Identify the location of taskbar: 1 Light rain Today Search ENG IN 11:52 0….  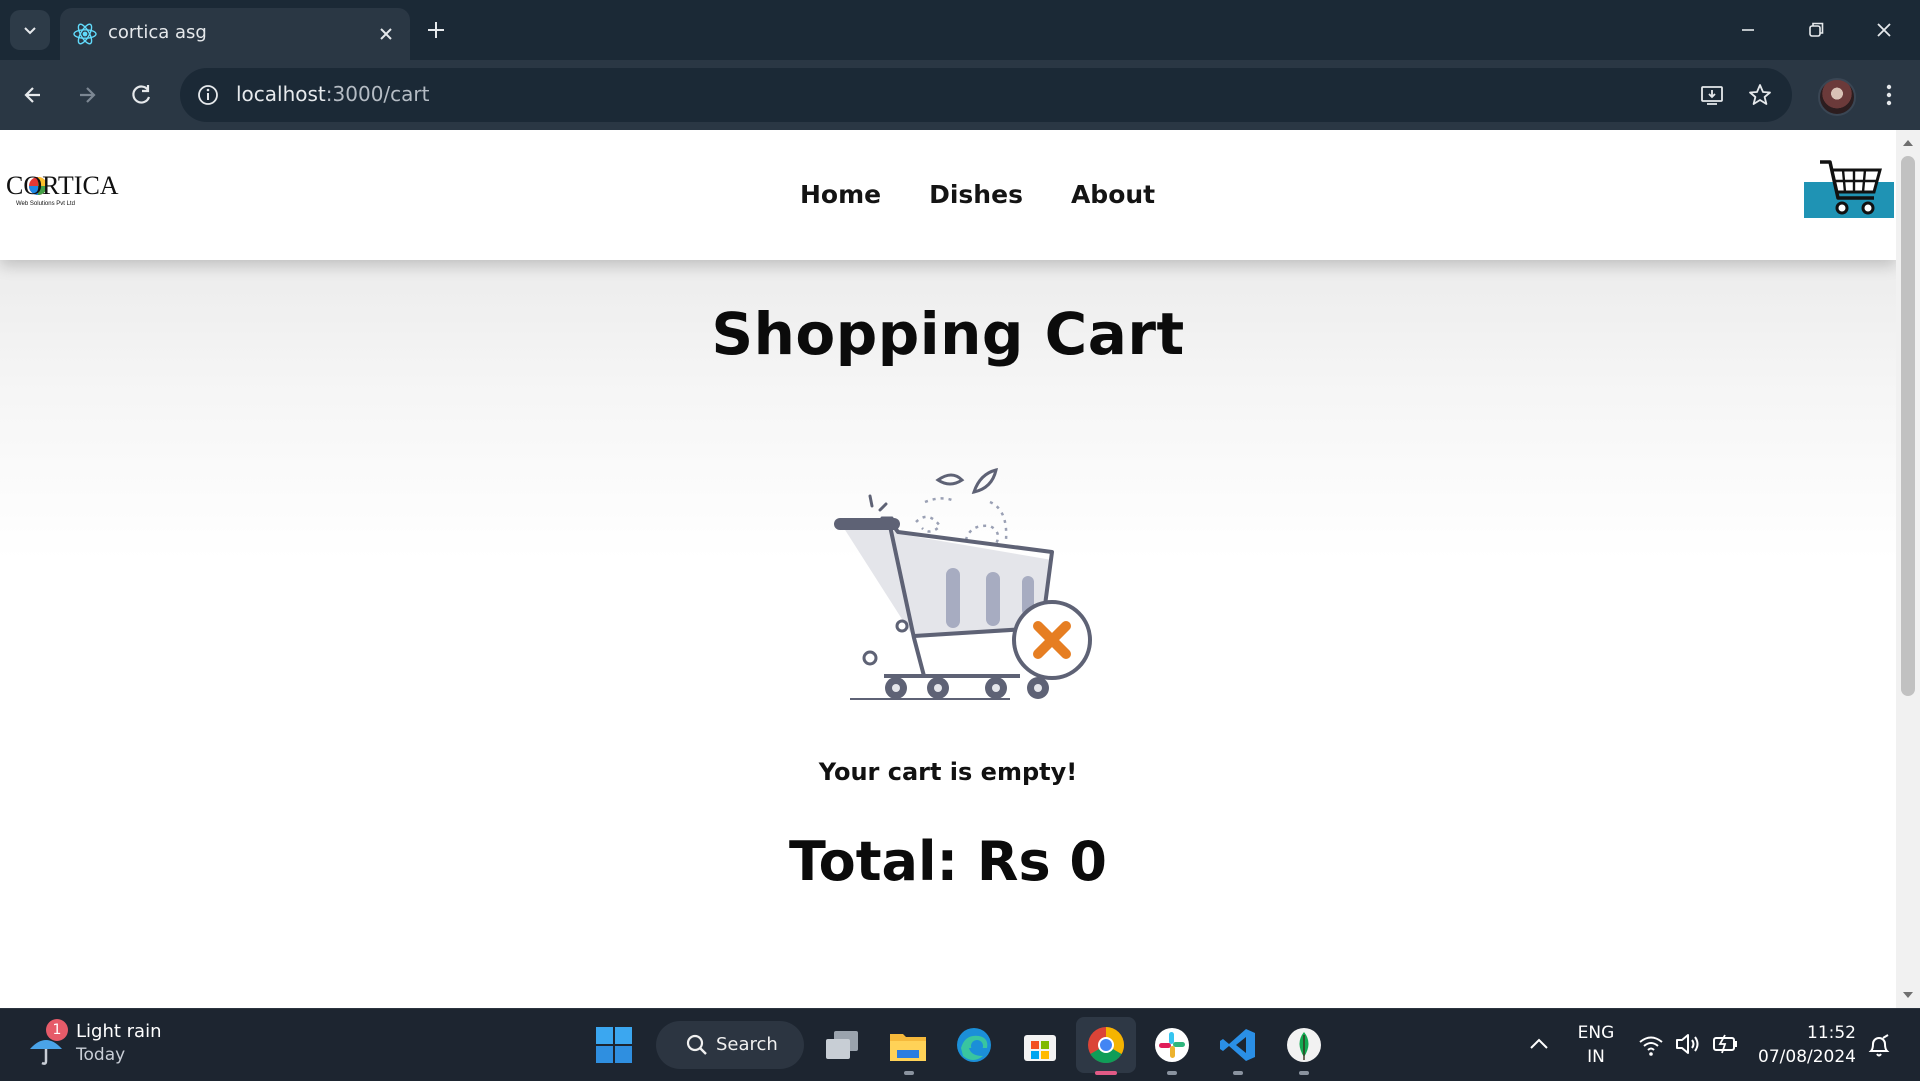
(960, 1044).